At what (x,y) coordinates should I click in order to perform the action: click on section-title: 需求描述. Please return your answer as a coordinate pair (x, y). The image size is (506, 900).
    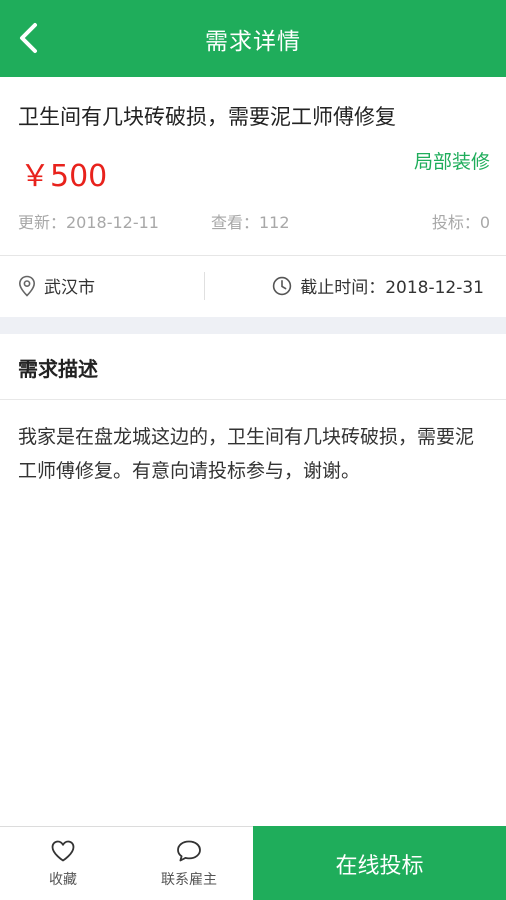
    Looking at the image, I should click on (58, 369).